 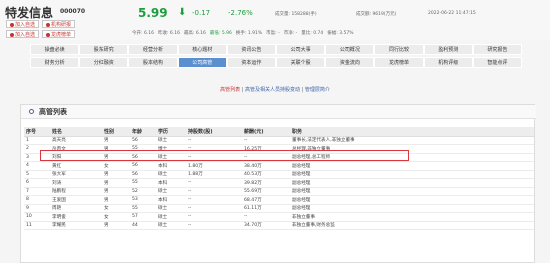 I want to click on table-cell: 7, so click(x=37, y=191).